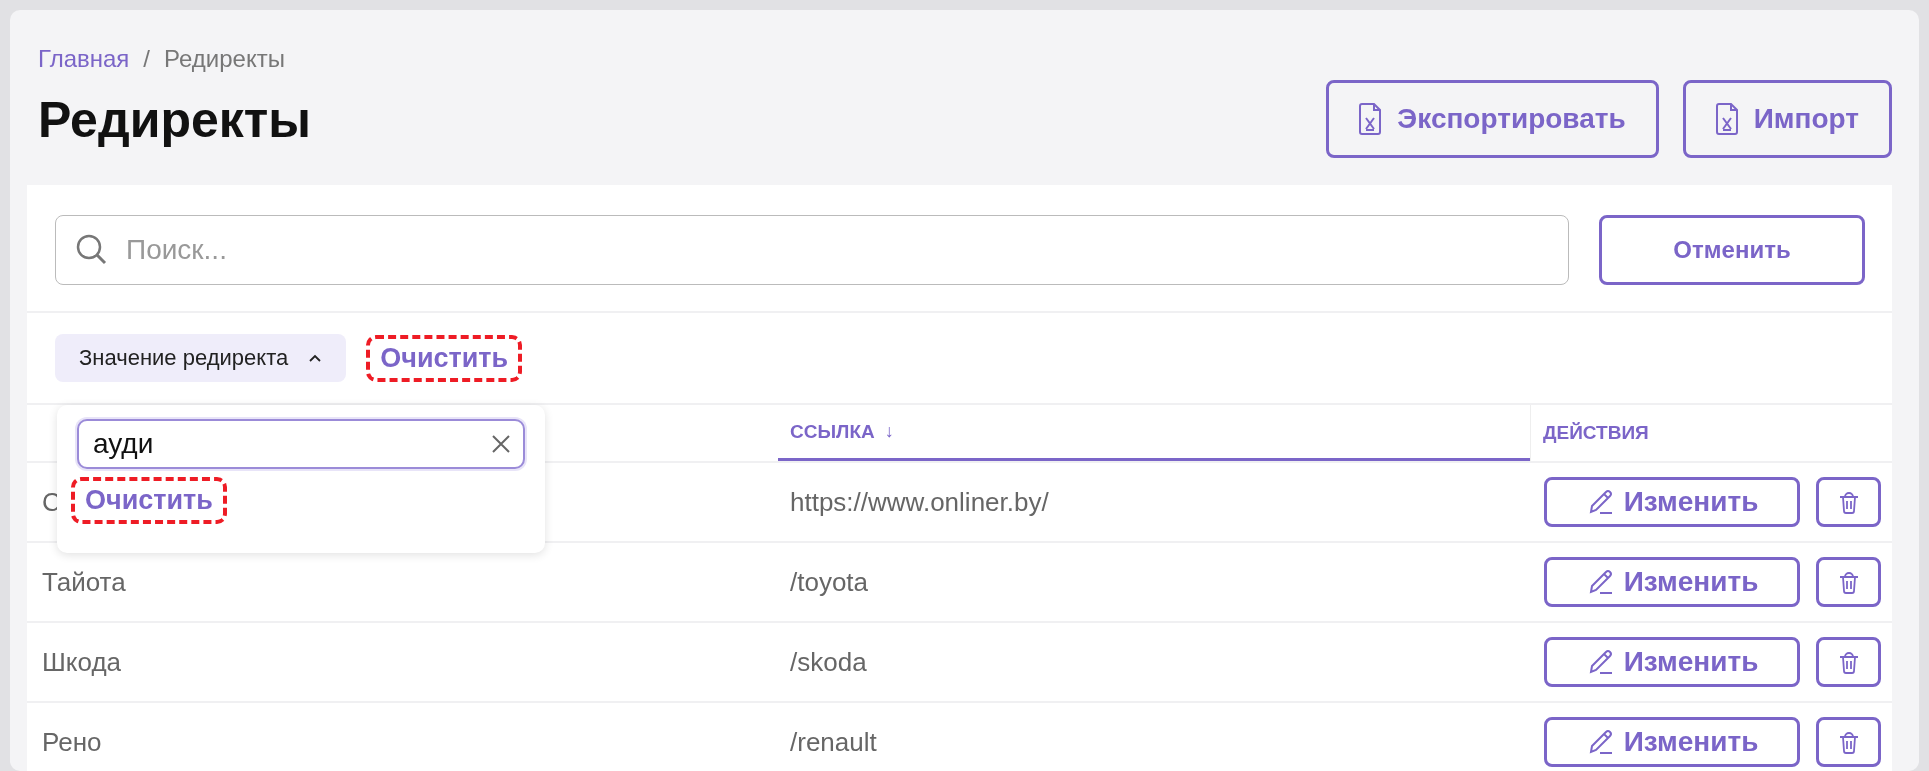 The width and height of the screenshot is (1929, 771). What do you see at coordinates (174, 120) in the screenshot?
I see `page-title: Редиректы` at bounding box center [174, 120].